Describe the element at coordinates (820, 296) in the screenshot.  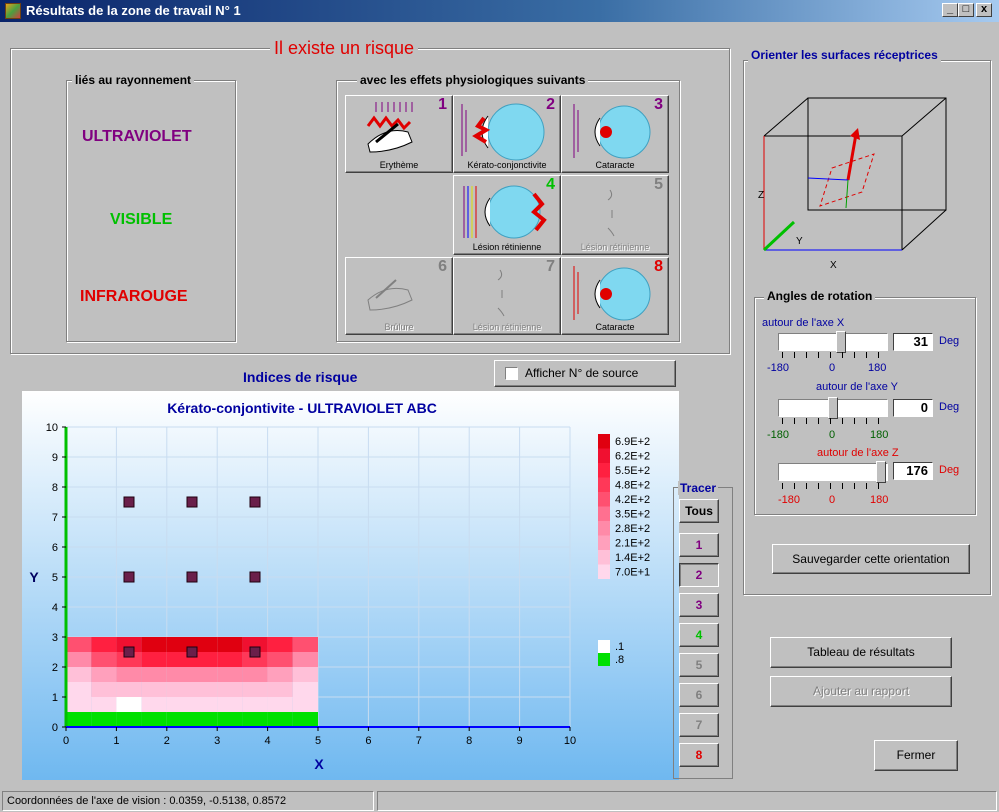
I see `angles-title: Angles de rotation` at that location.